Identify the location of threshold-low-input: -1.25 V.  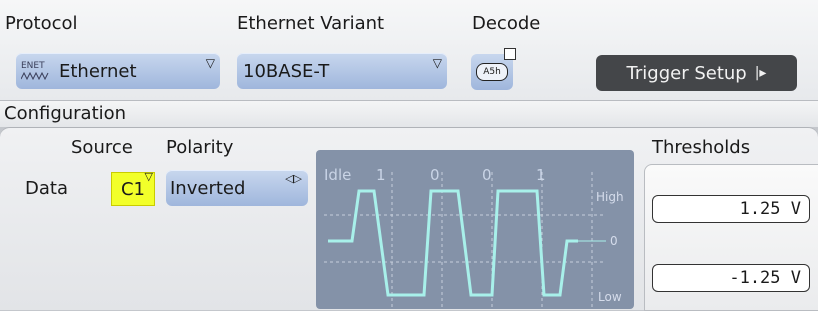
(731, 278).